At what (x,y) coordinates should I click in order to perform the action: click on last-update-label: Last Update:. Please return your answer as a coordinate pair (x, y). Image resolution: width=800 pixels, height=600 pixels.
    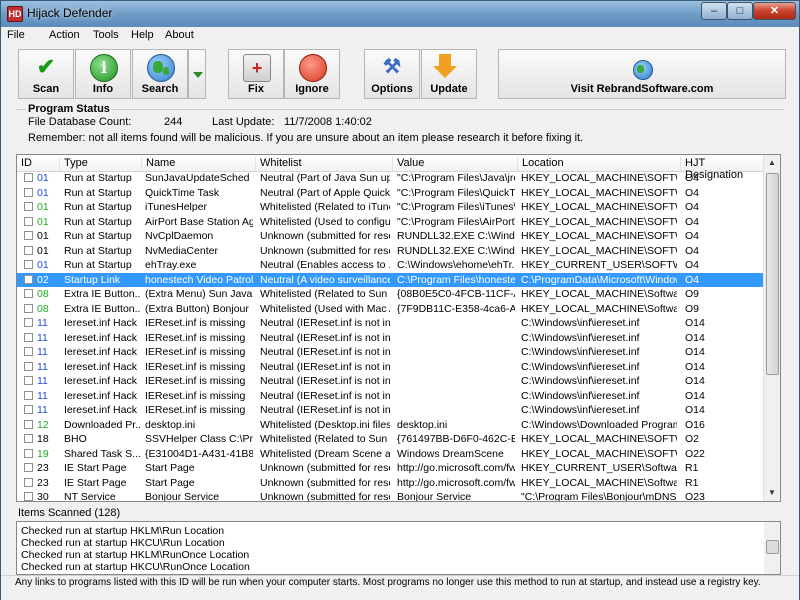
    Looking at the image, I should click on (243, 122).